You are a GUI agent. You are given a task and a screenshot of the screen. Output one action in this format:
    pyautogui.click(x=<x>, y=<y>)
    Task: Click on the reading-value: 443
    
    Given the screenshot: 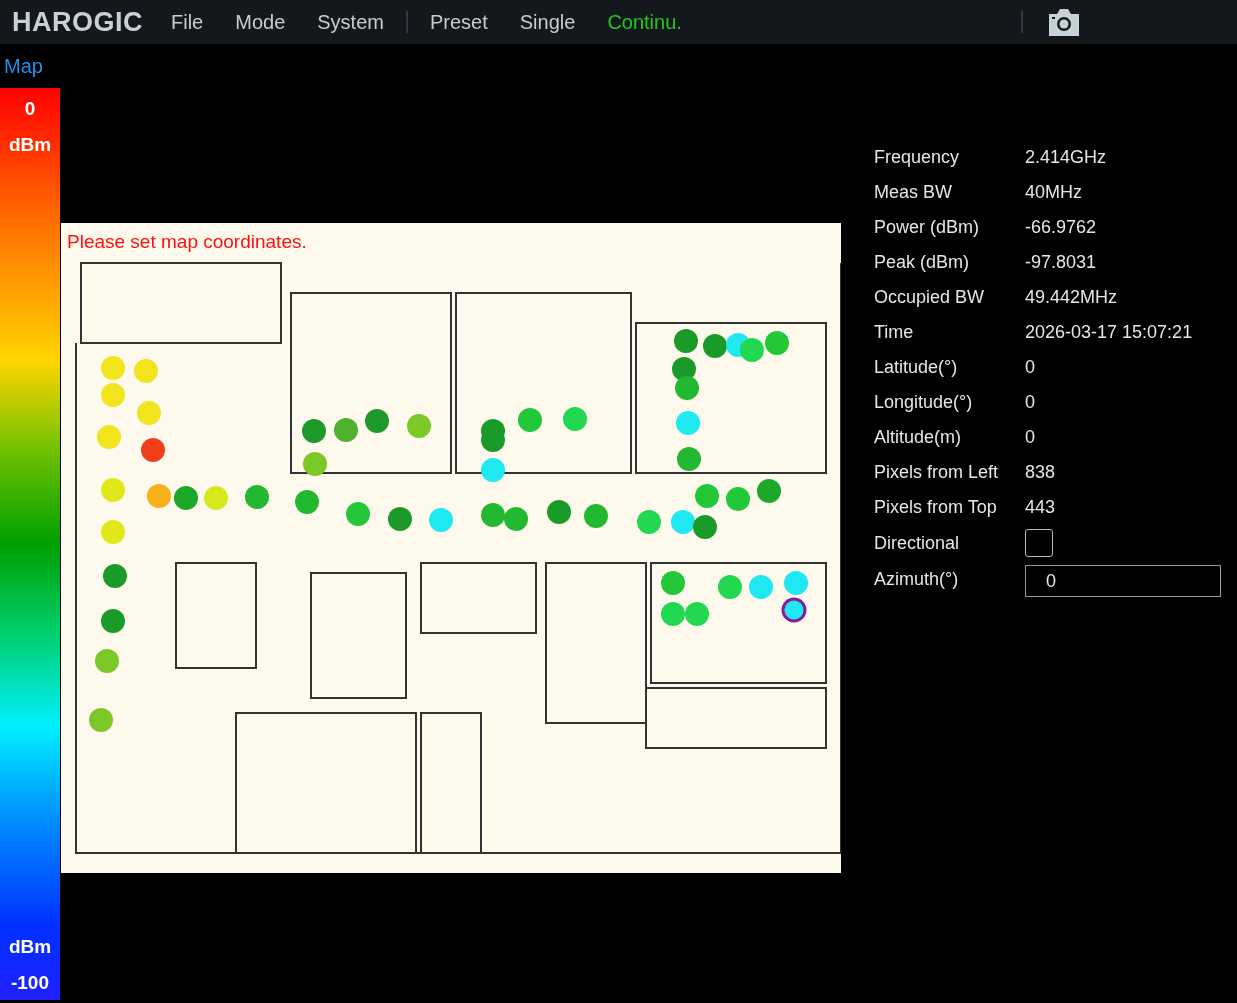 What is the action you would take?
    pyautogui.click(x=1040, y=507)
    